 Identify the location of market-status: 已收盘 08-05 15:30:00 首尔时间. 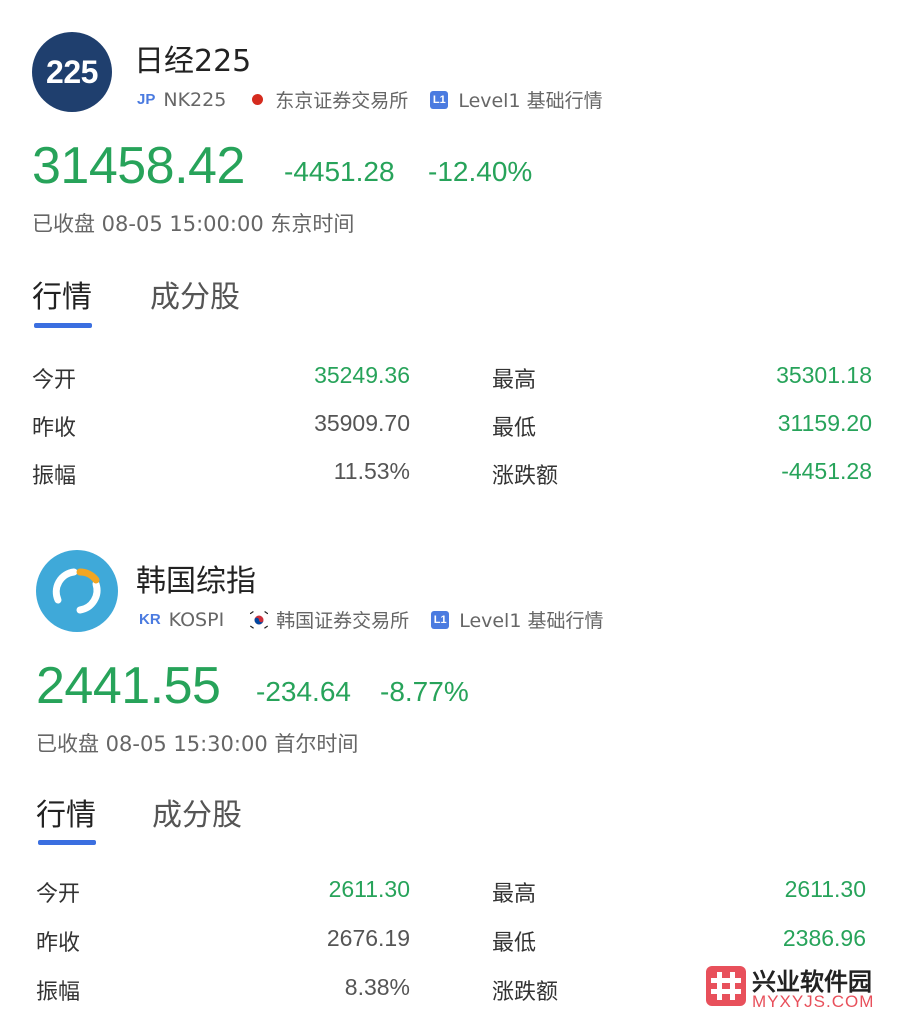
(197, 744).